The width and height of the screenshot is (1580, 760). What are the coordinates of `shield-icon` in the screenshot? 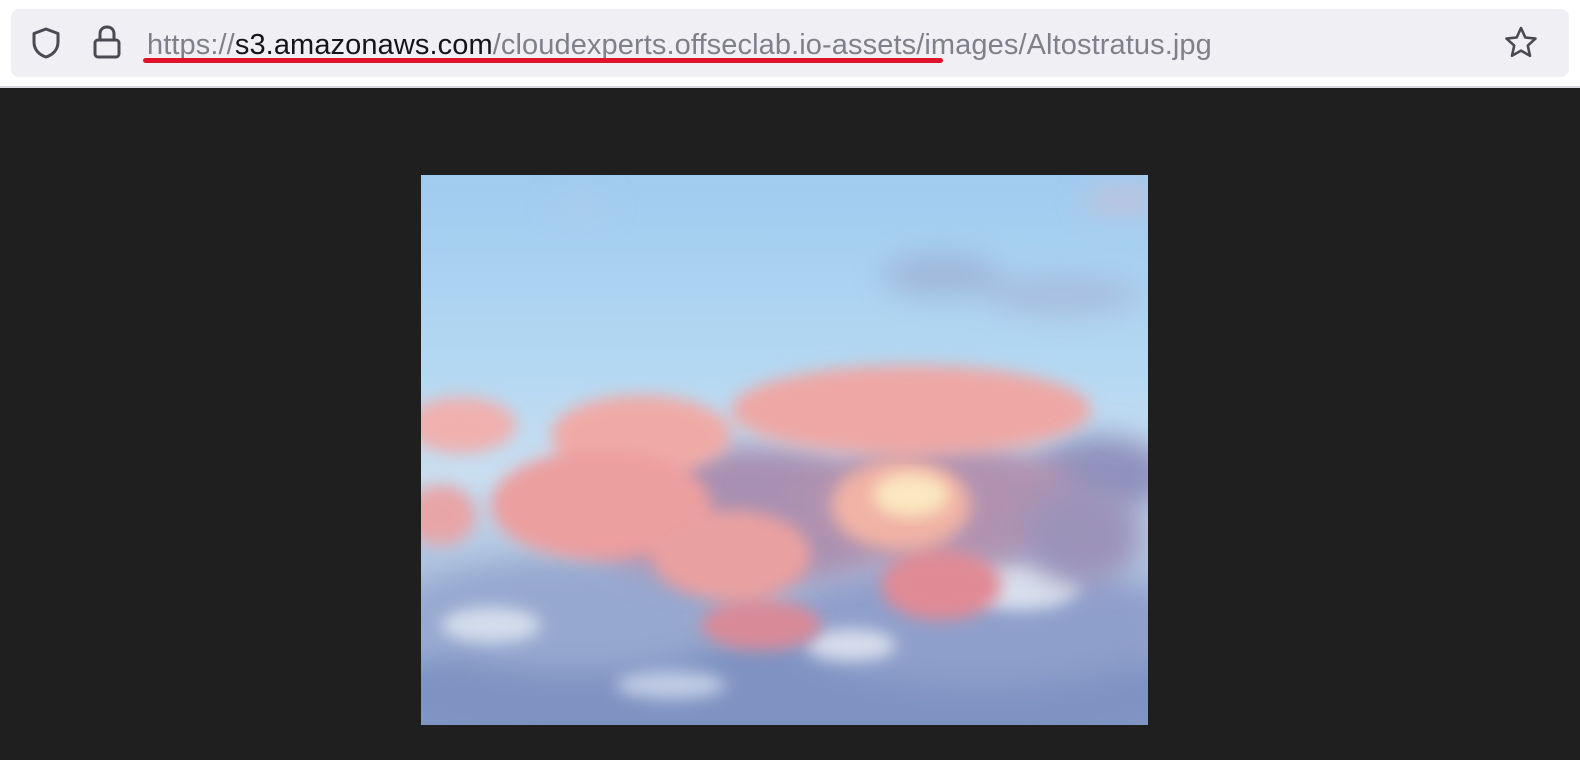 It's located at (46, 43).